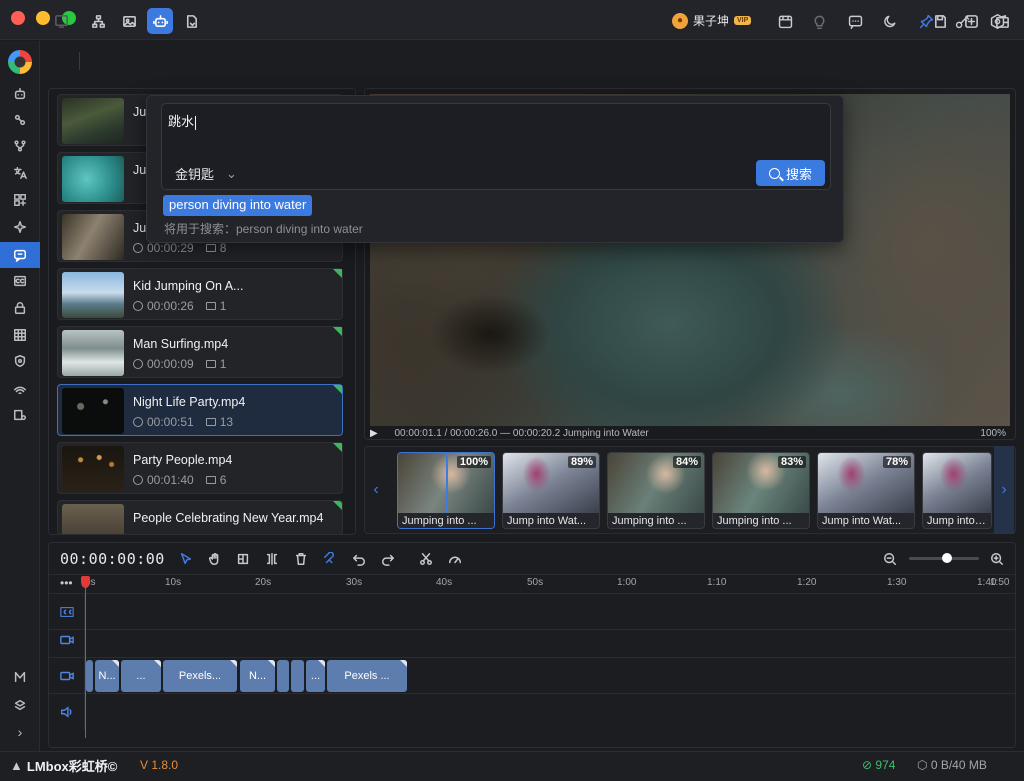  I want to click on image-icon, so click(129, 21).